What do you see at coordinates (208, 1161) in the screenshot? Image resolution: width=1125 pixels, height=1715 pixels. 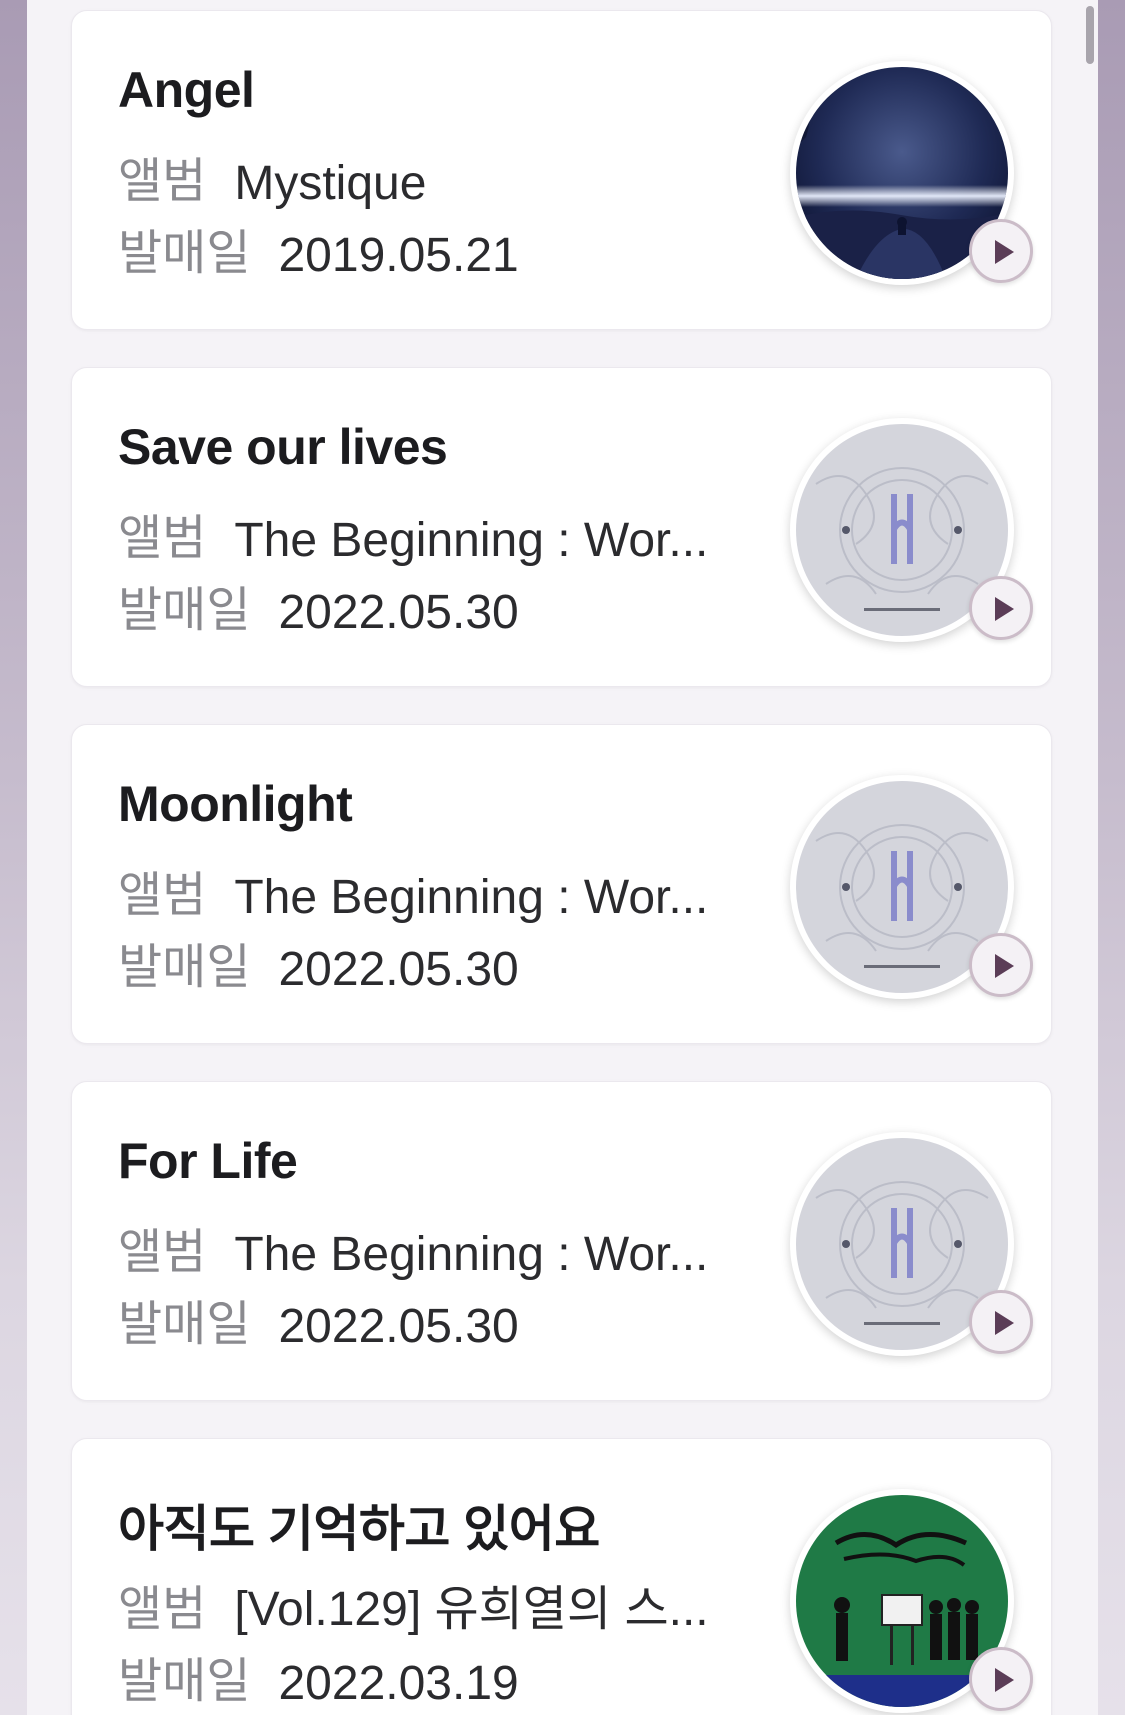 I see `song-title: For Life` at bounding box center [208, 1161].